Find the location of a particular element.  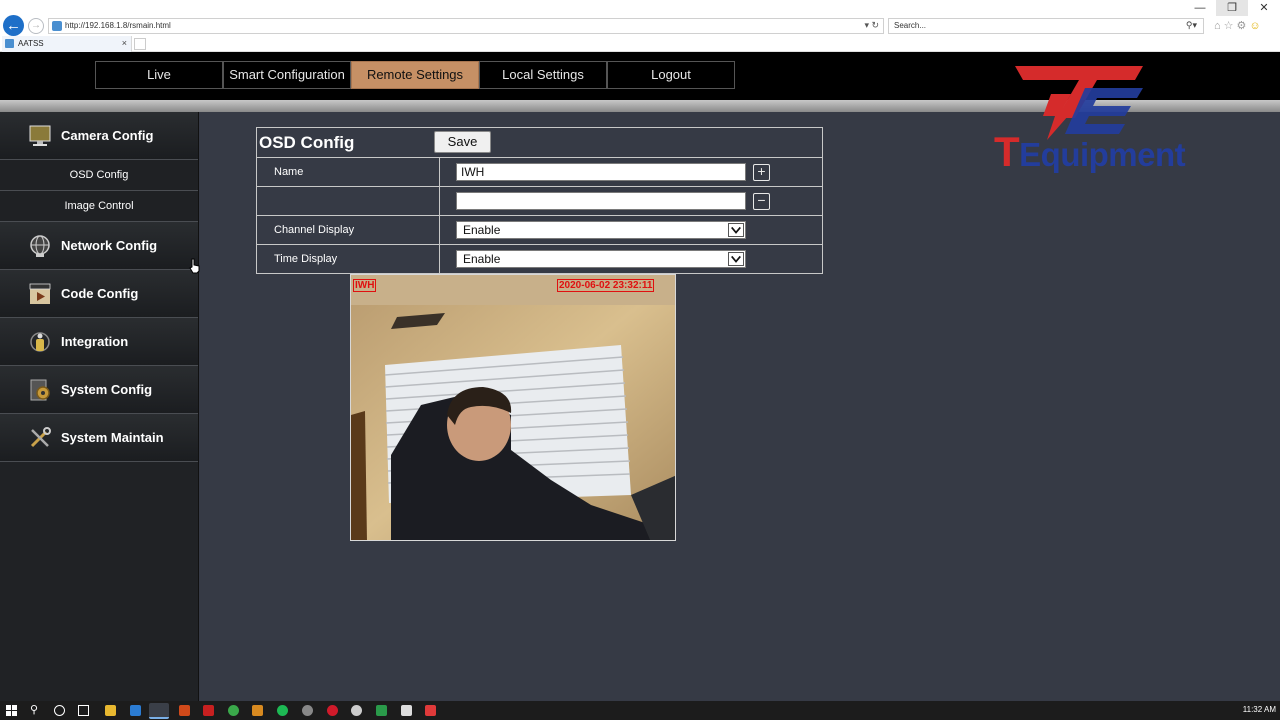

sidebar-item-network-config: Network Config is located at coordinates (99, 246).